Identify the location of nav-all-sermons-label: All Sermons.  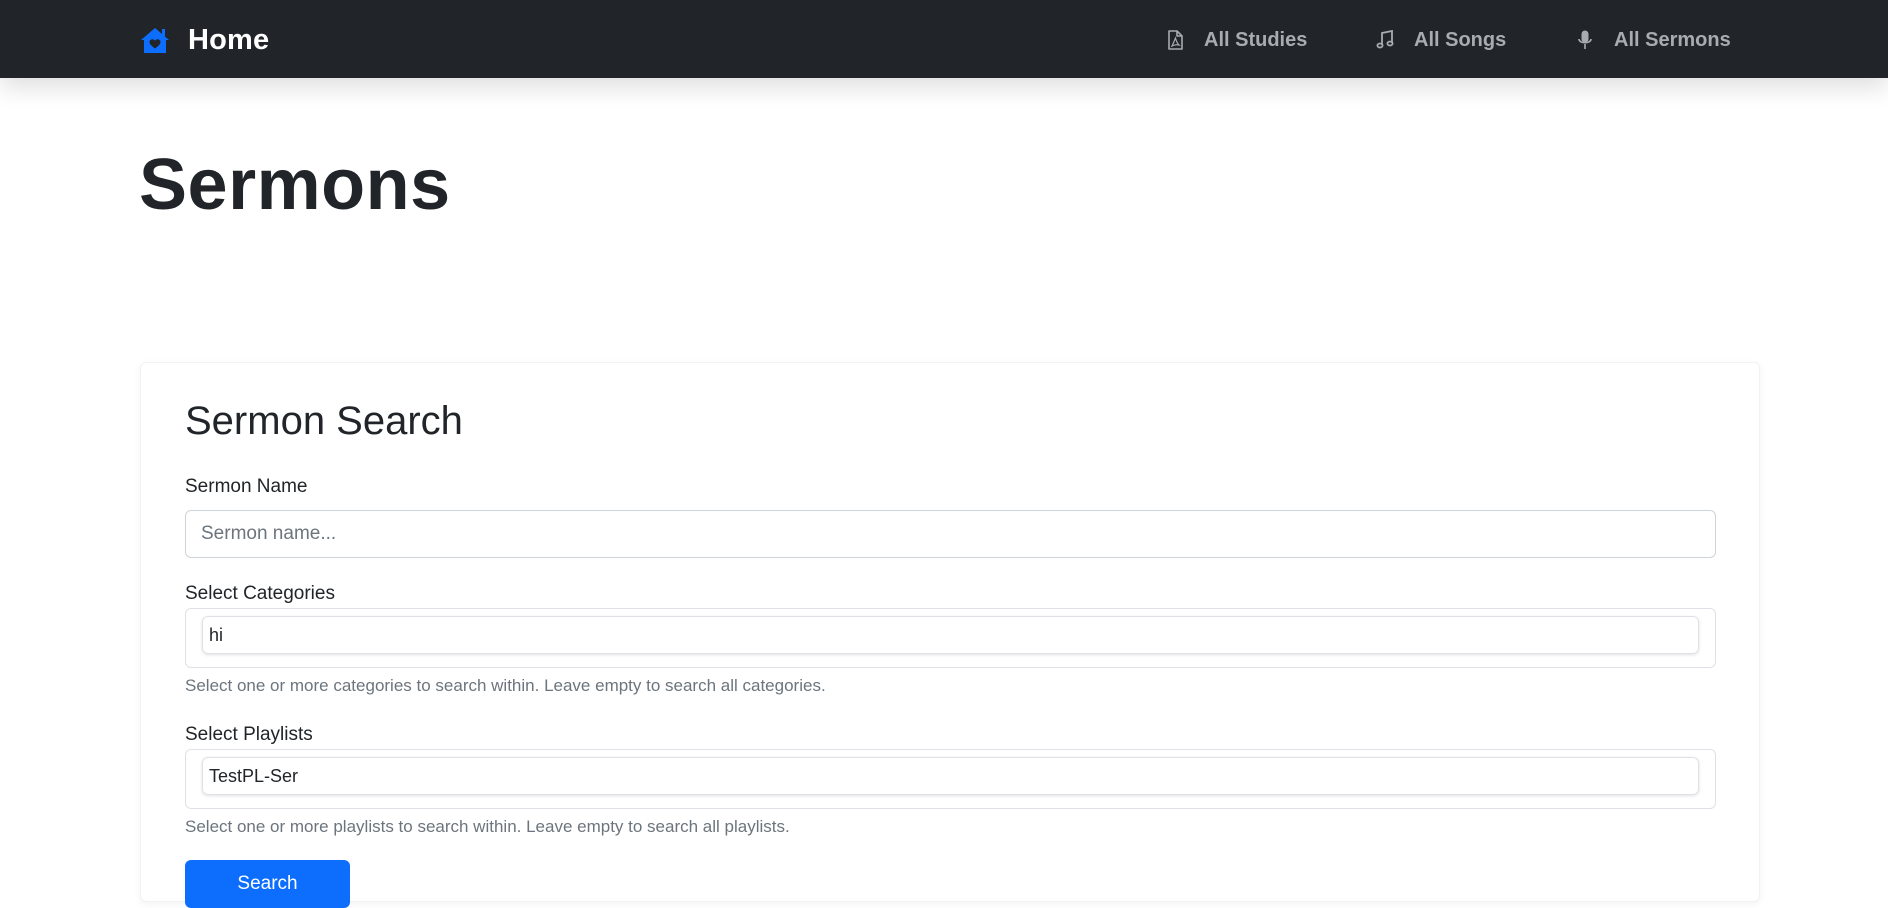
(1672, 39).